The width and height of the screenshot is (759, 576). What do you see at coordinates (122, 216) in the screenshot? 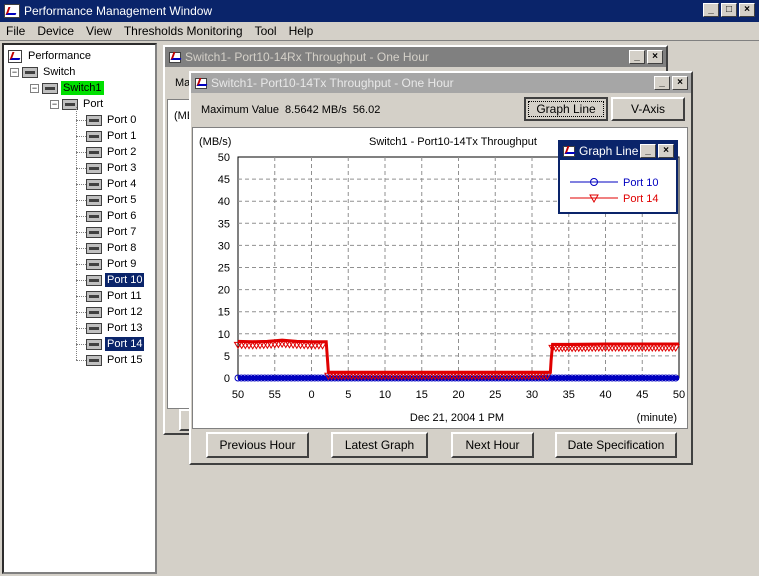
I see `tree-item-label: Port 6` at bounding box center [122, 216].